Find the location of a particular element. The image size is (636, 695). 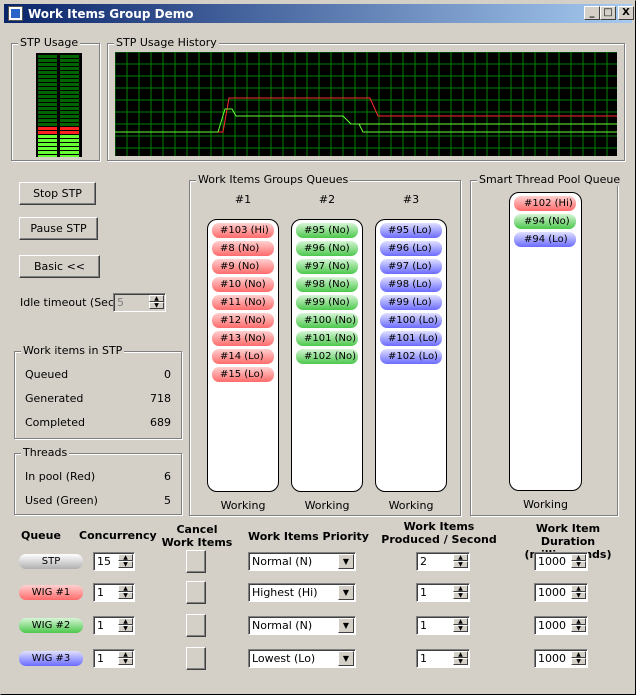

priority-select: Highest (Hi) ▼ is located at coordinates (302, 592).